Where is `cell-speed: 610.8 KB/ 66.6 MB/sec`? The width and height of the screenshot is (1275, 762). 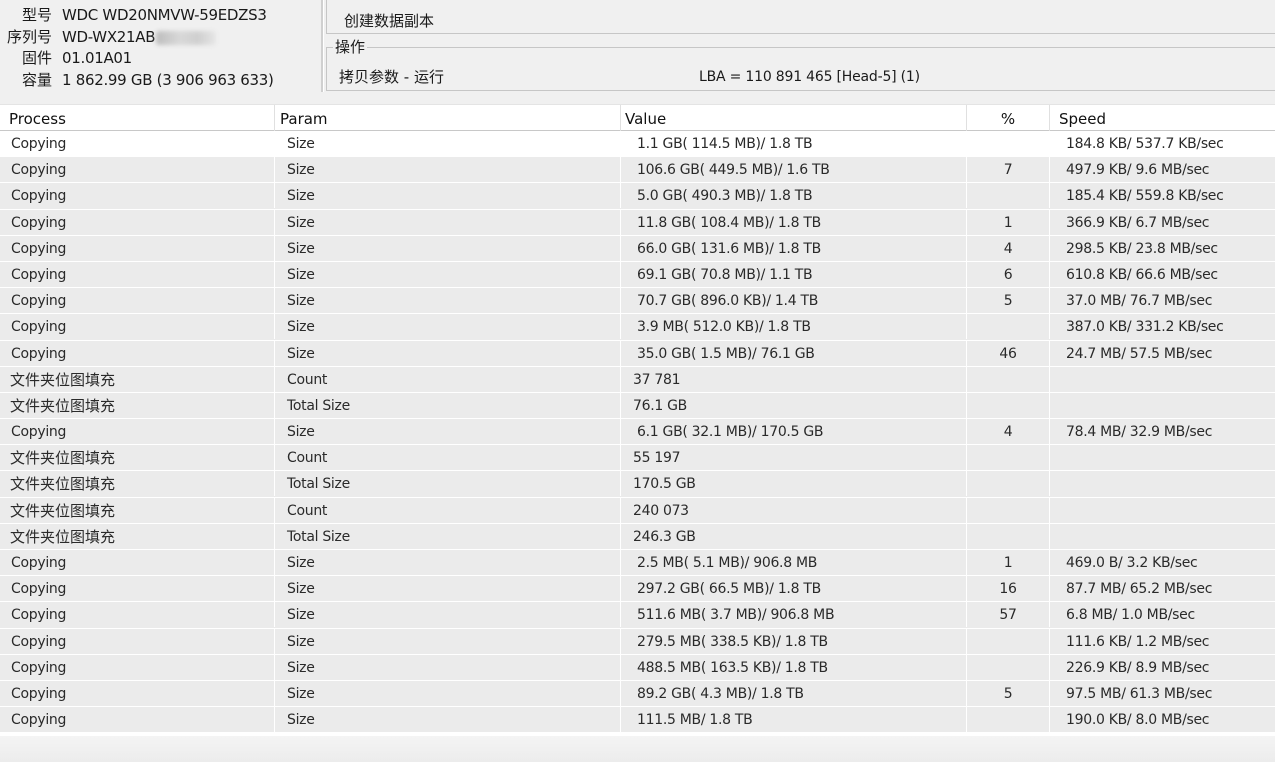
cell-speed: 610.8 KB/ 66.6 MB/sec is located at coordinates (1142, 274).